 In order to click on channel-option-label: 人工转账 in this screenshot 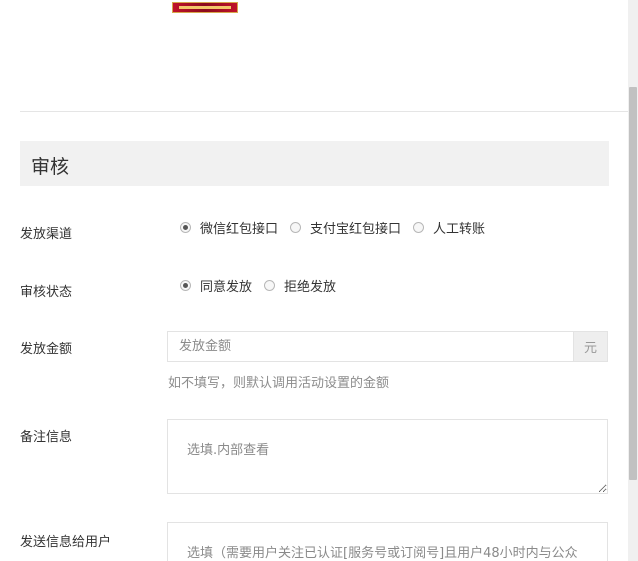, I will do `click(459, 229)`.